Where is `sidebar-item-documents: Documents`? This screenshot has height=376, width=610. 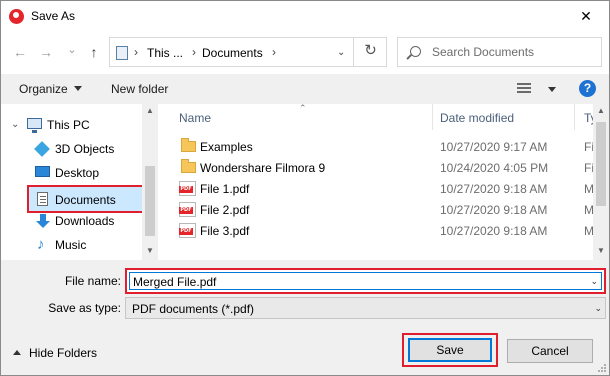 sidebar-item-documents: Documents is located at coordinates (85, 199).